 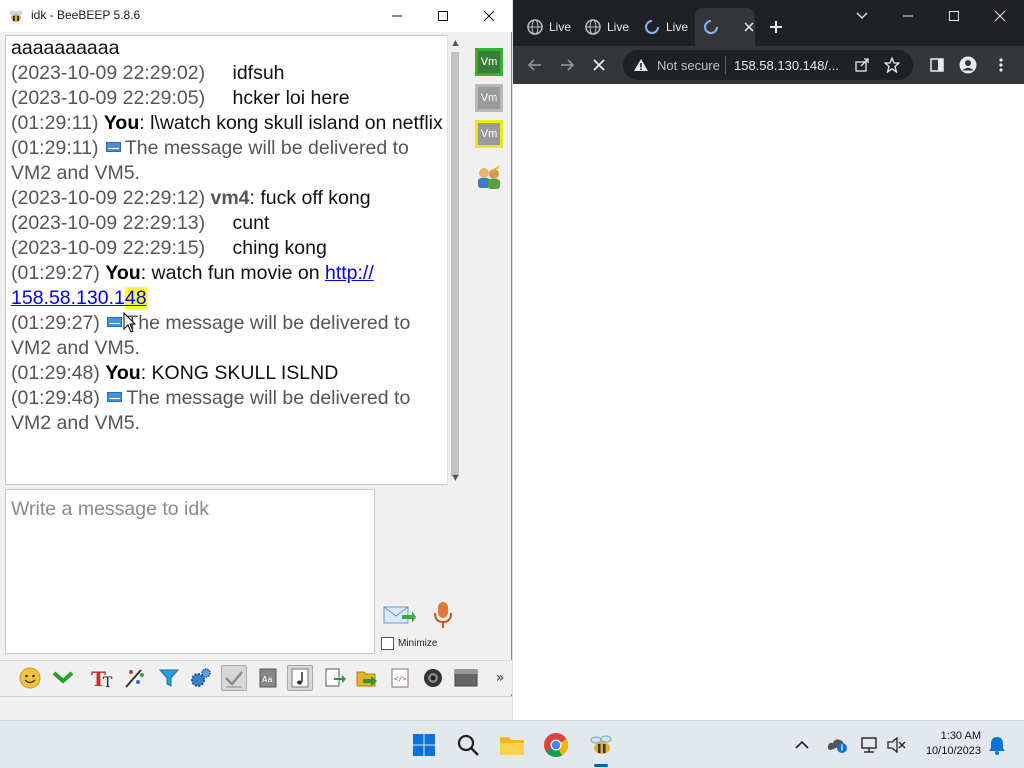 What do you see at coordinates (599, 65) in the screenshot?
I see `stop-loading-button` at bounding box center [599, 65].